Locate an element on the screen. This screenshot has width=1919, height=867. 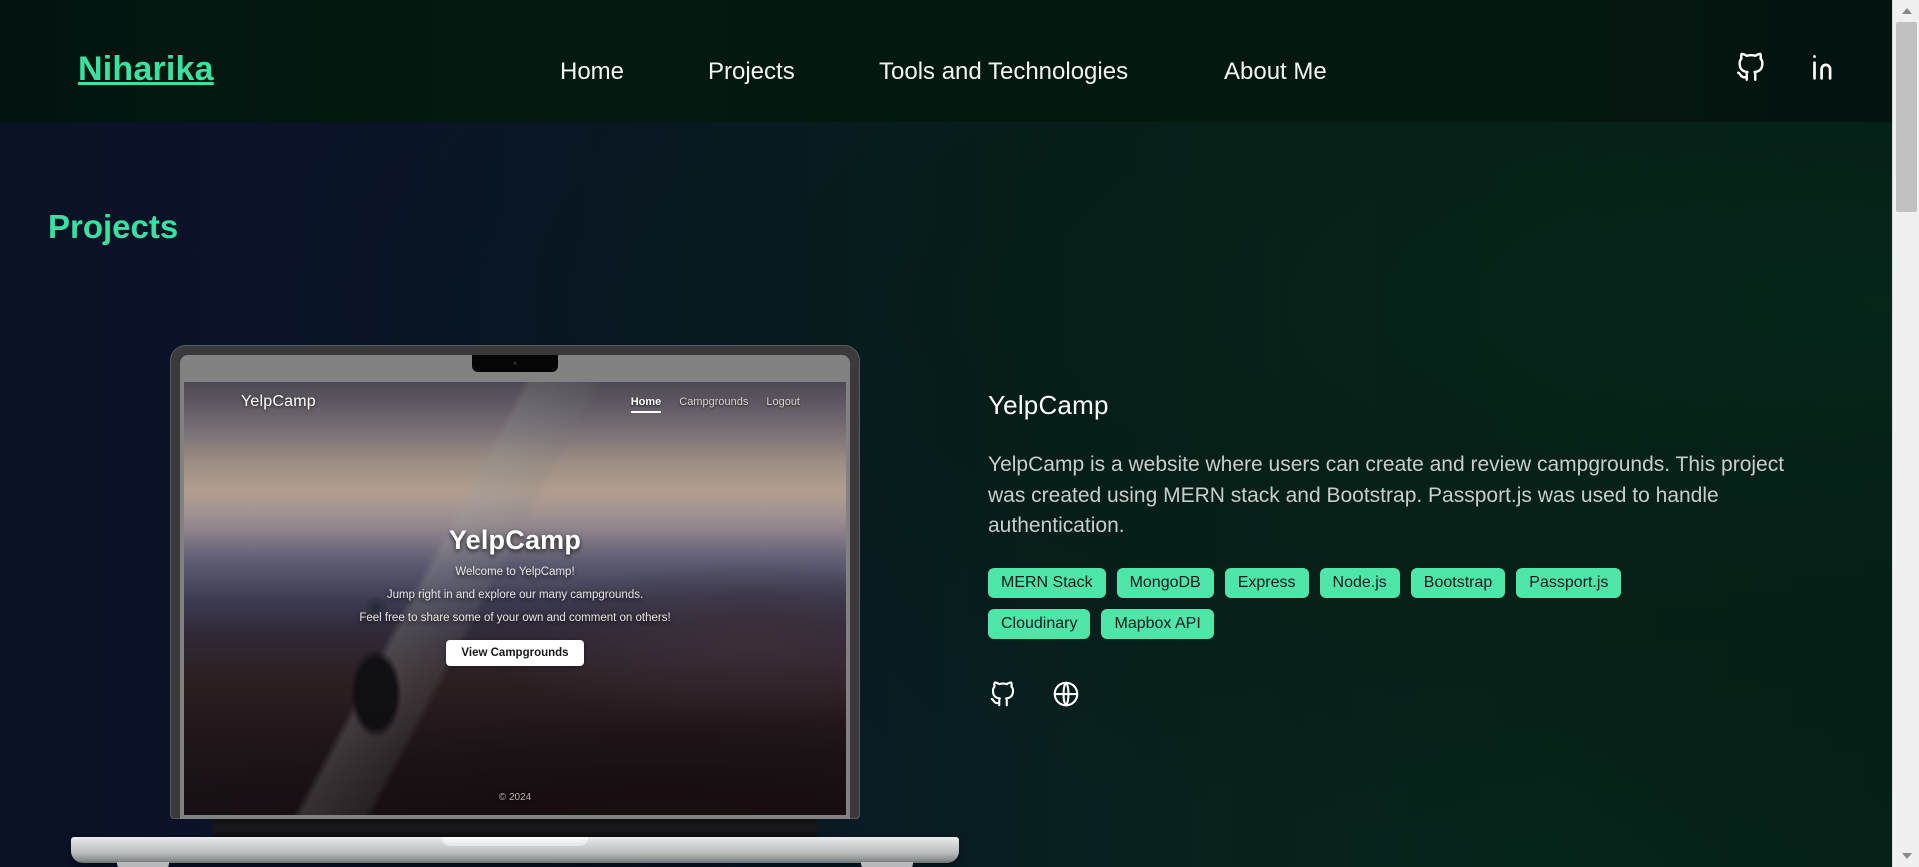
project-tag: Cloudinary is located at coordinates (1039, 623).